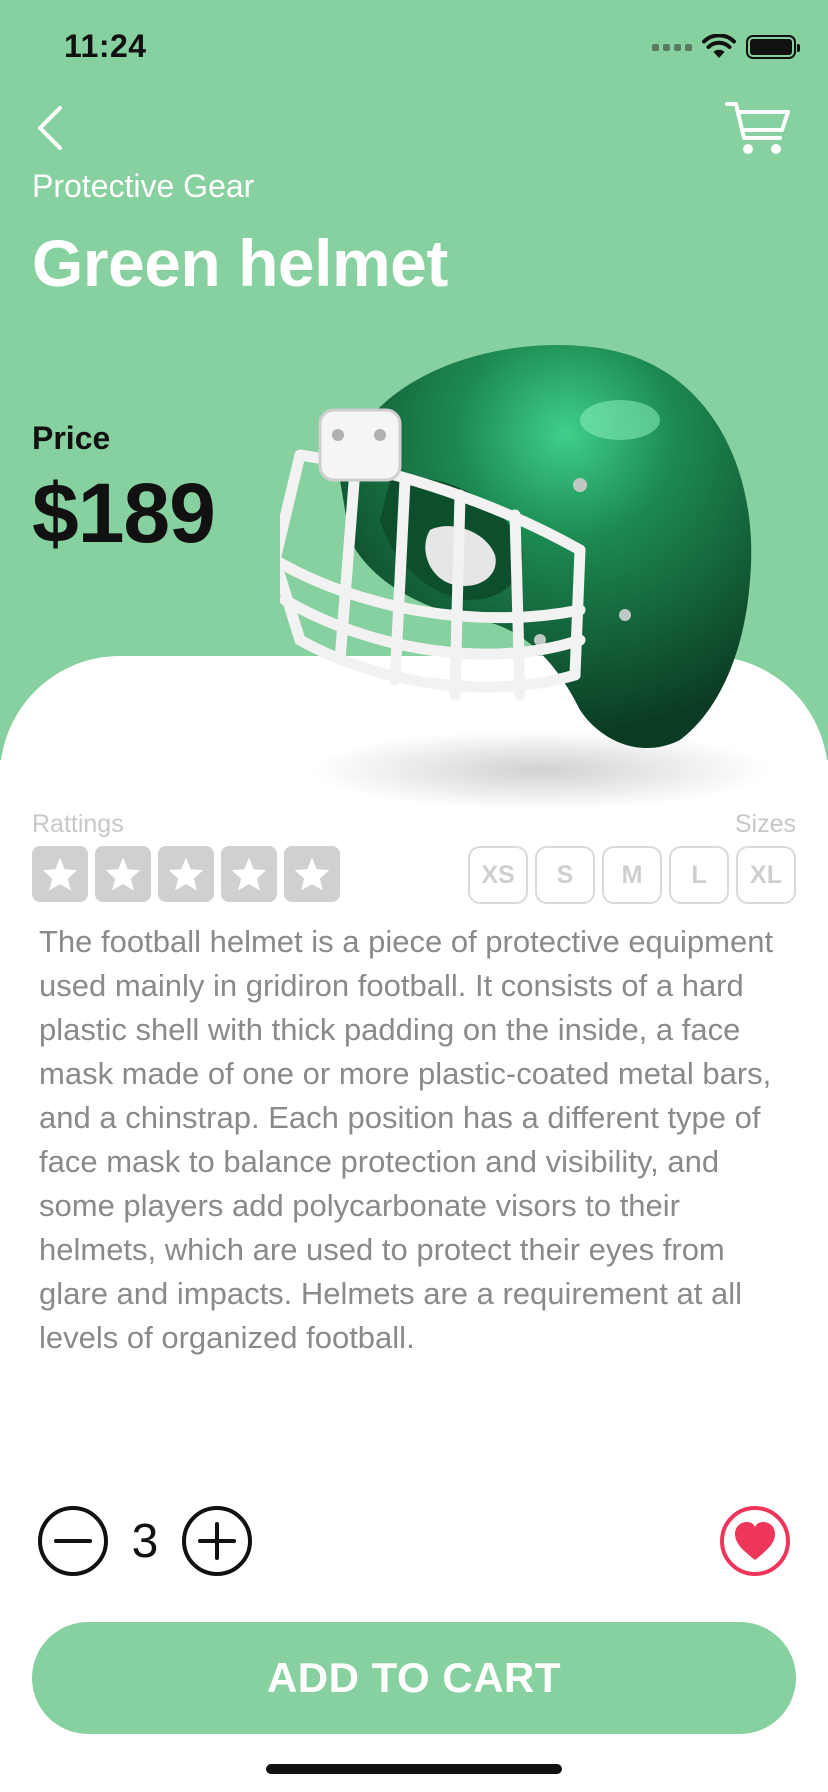 The width and height of the screenshot is (828, 1792). I want to click on wifi-icon, so click(719, 46).